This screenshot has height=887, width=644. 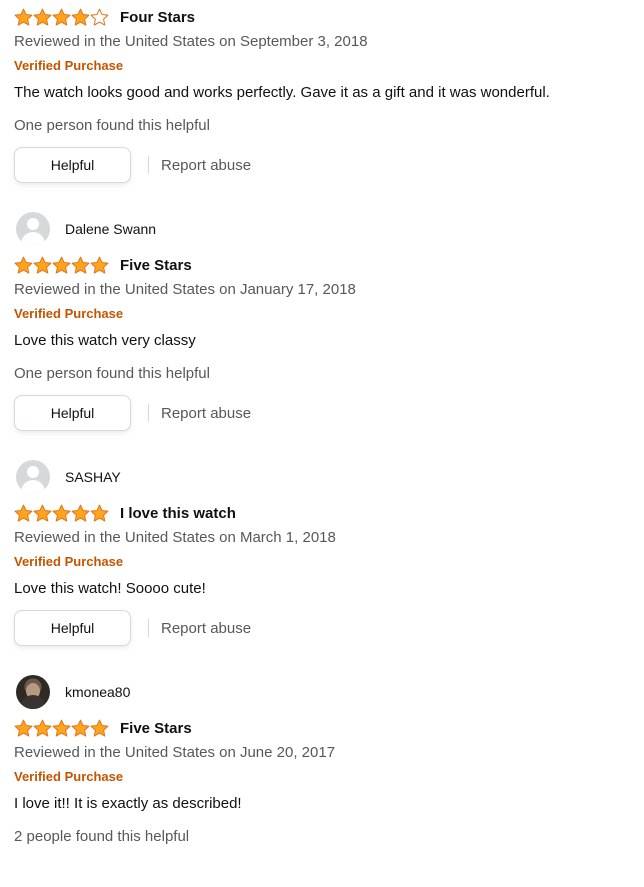 What do you see at coordinates (93, 477) in the screenshot?
I see `reviewer-name: SASHAY` at bounding box center [93, 477].